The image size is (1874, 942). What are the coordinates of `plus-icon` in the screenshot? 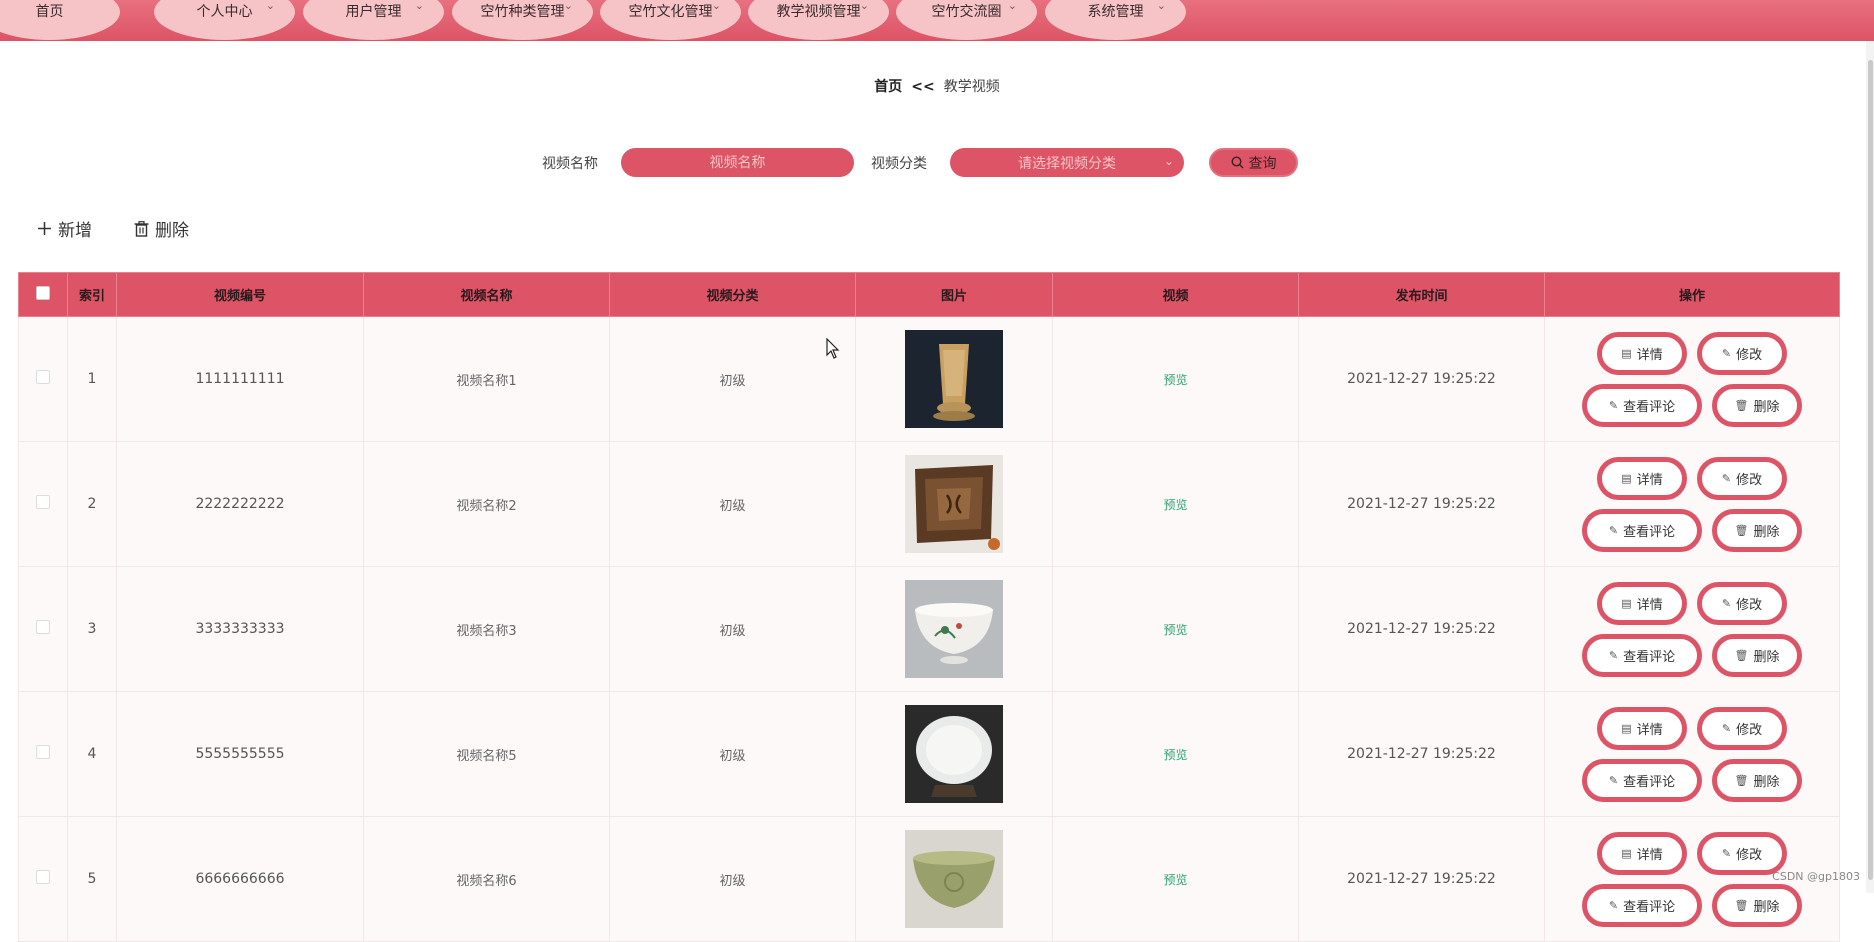 It's located at (44, 228).